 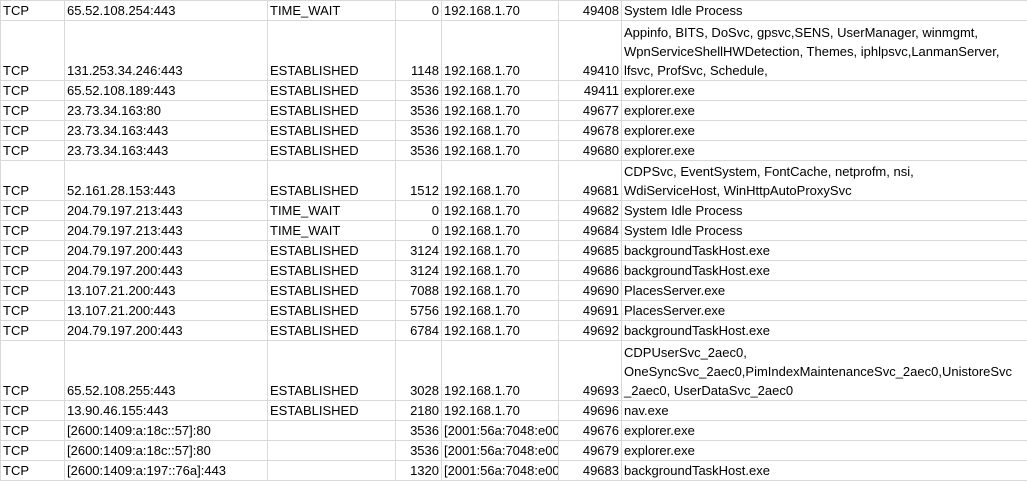 I want to click on cell-process: PlacesServer.exe, so click(x=824, y=310).